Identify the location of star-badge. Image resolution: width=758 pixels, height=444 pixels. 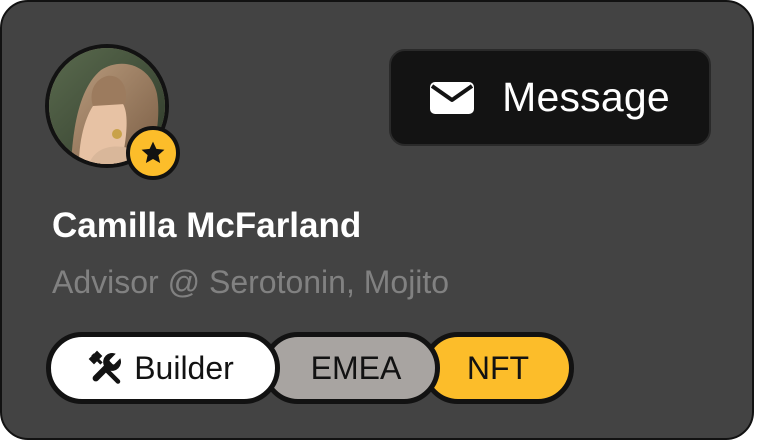
(153, 153).